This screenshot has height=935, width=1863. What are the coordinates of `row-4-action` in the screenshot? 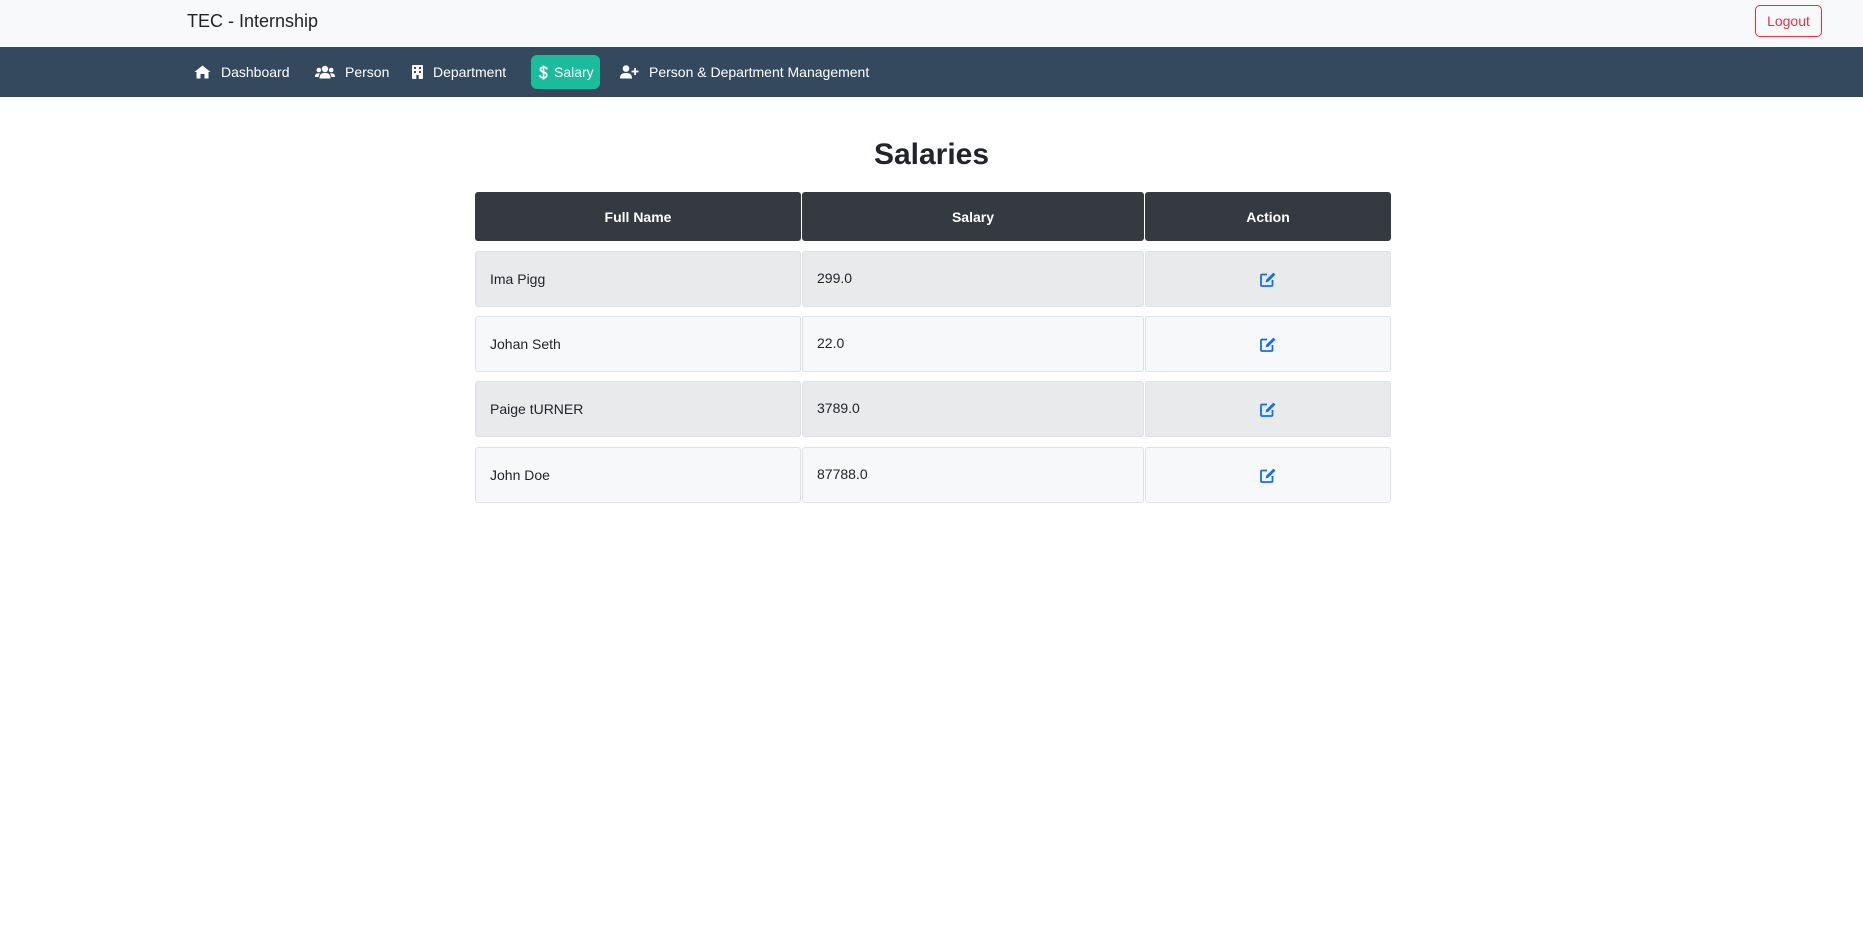 It's located at (1268, 475).